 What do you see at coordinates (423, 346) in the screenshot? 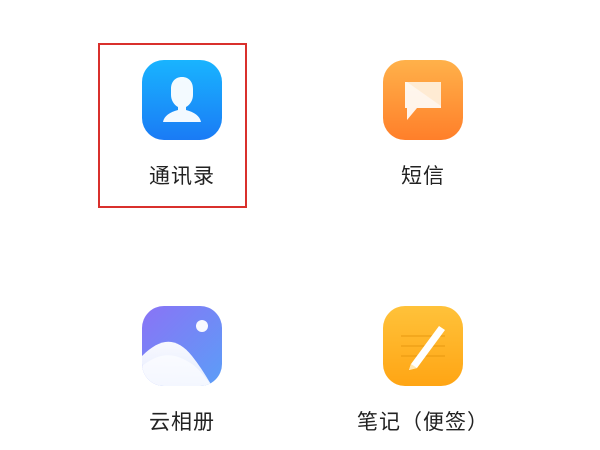
I see `notes-icon` at bounding box center [423, 346].